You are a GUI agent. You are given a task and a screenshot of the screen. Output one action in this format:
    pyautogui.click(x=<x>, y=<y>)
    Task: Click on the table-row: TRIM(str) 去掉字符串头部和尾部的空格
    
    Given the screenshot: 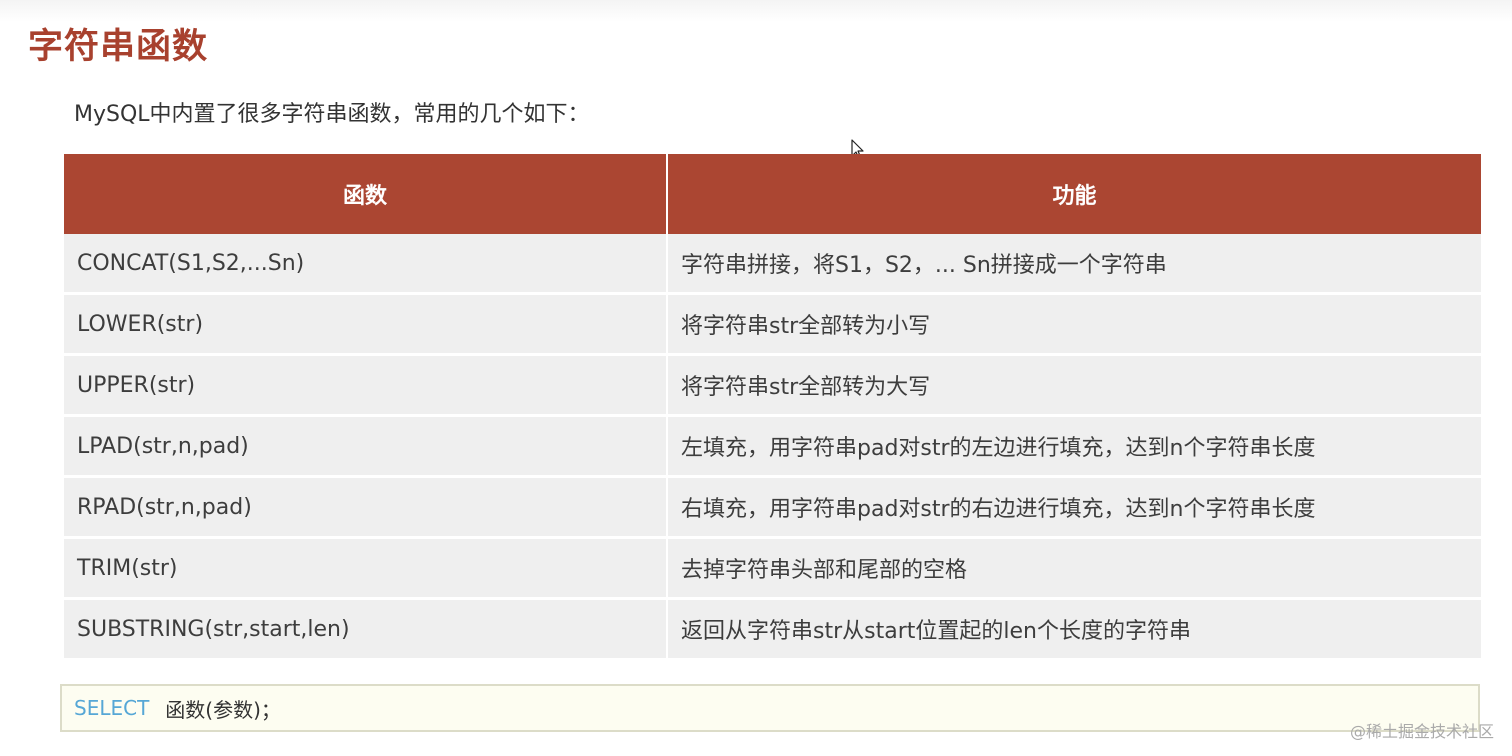 What is the action you would take?
    pyautogui.click(x=772, y=568)
    